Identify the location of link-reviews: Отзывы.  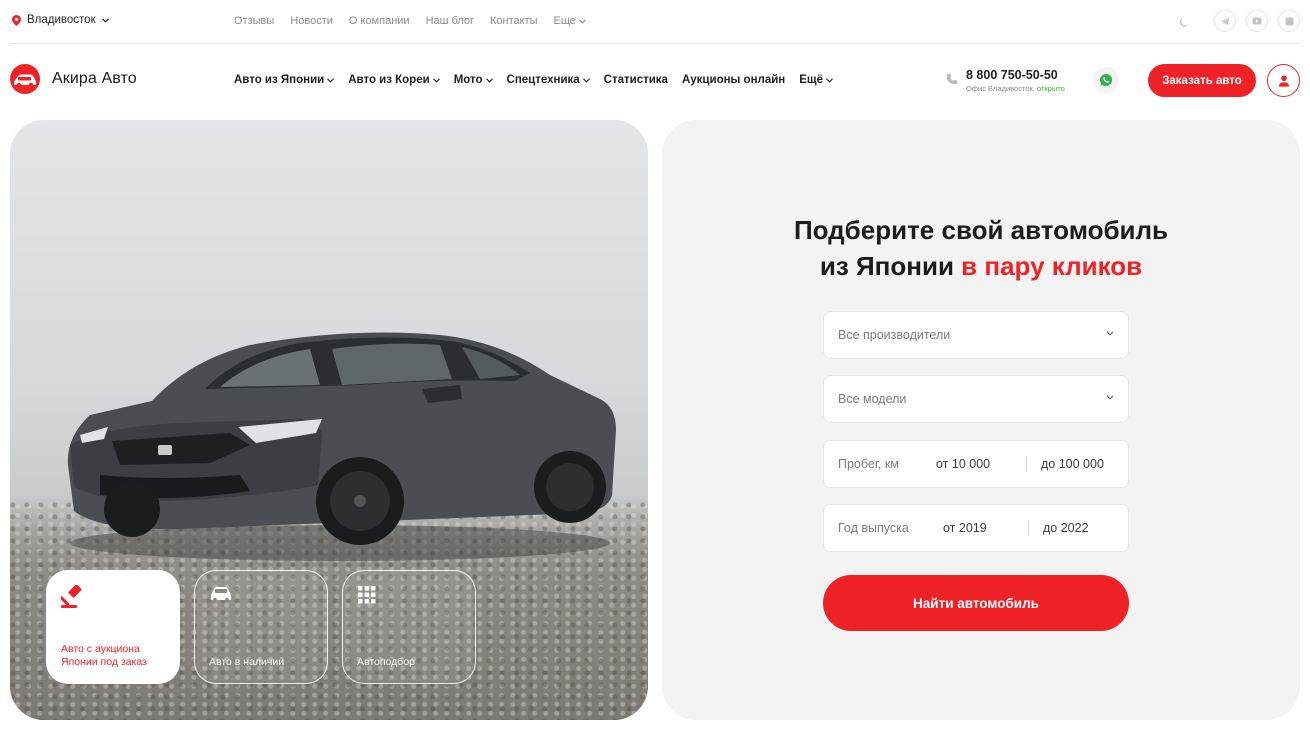
(254, 21).